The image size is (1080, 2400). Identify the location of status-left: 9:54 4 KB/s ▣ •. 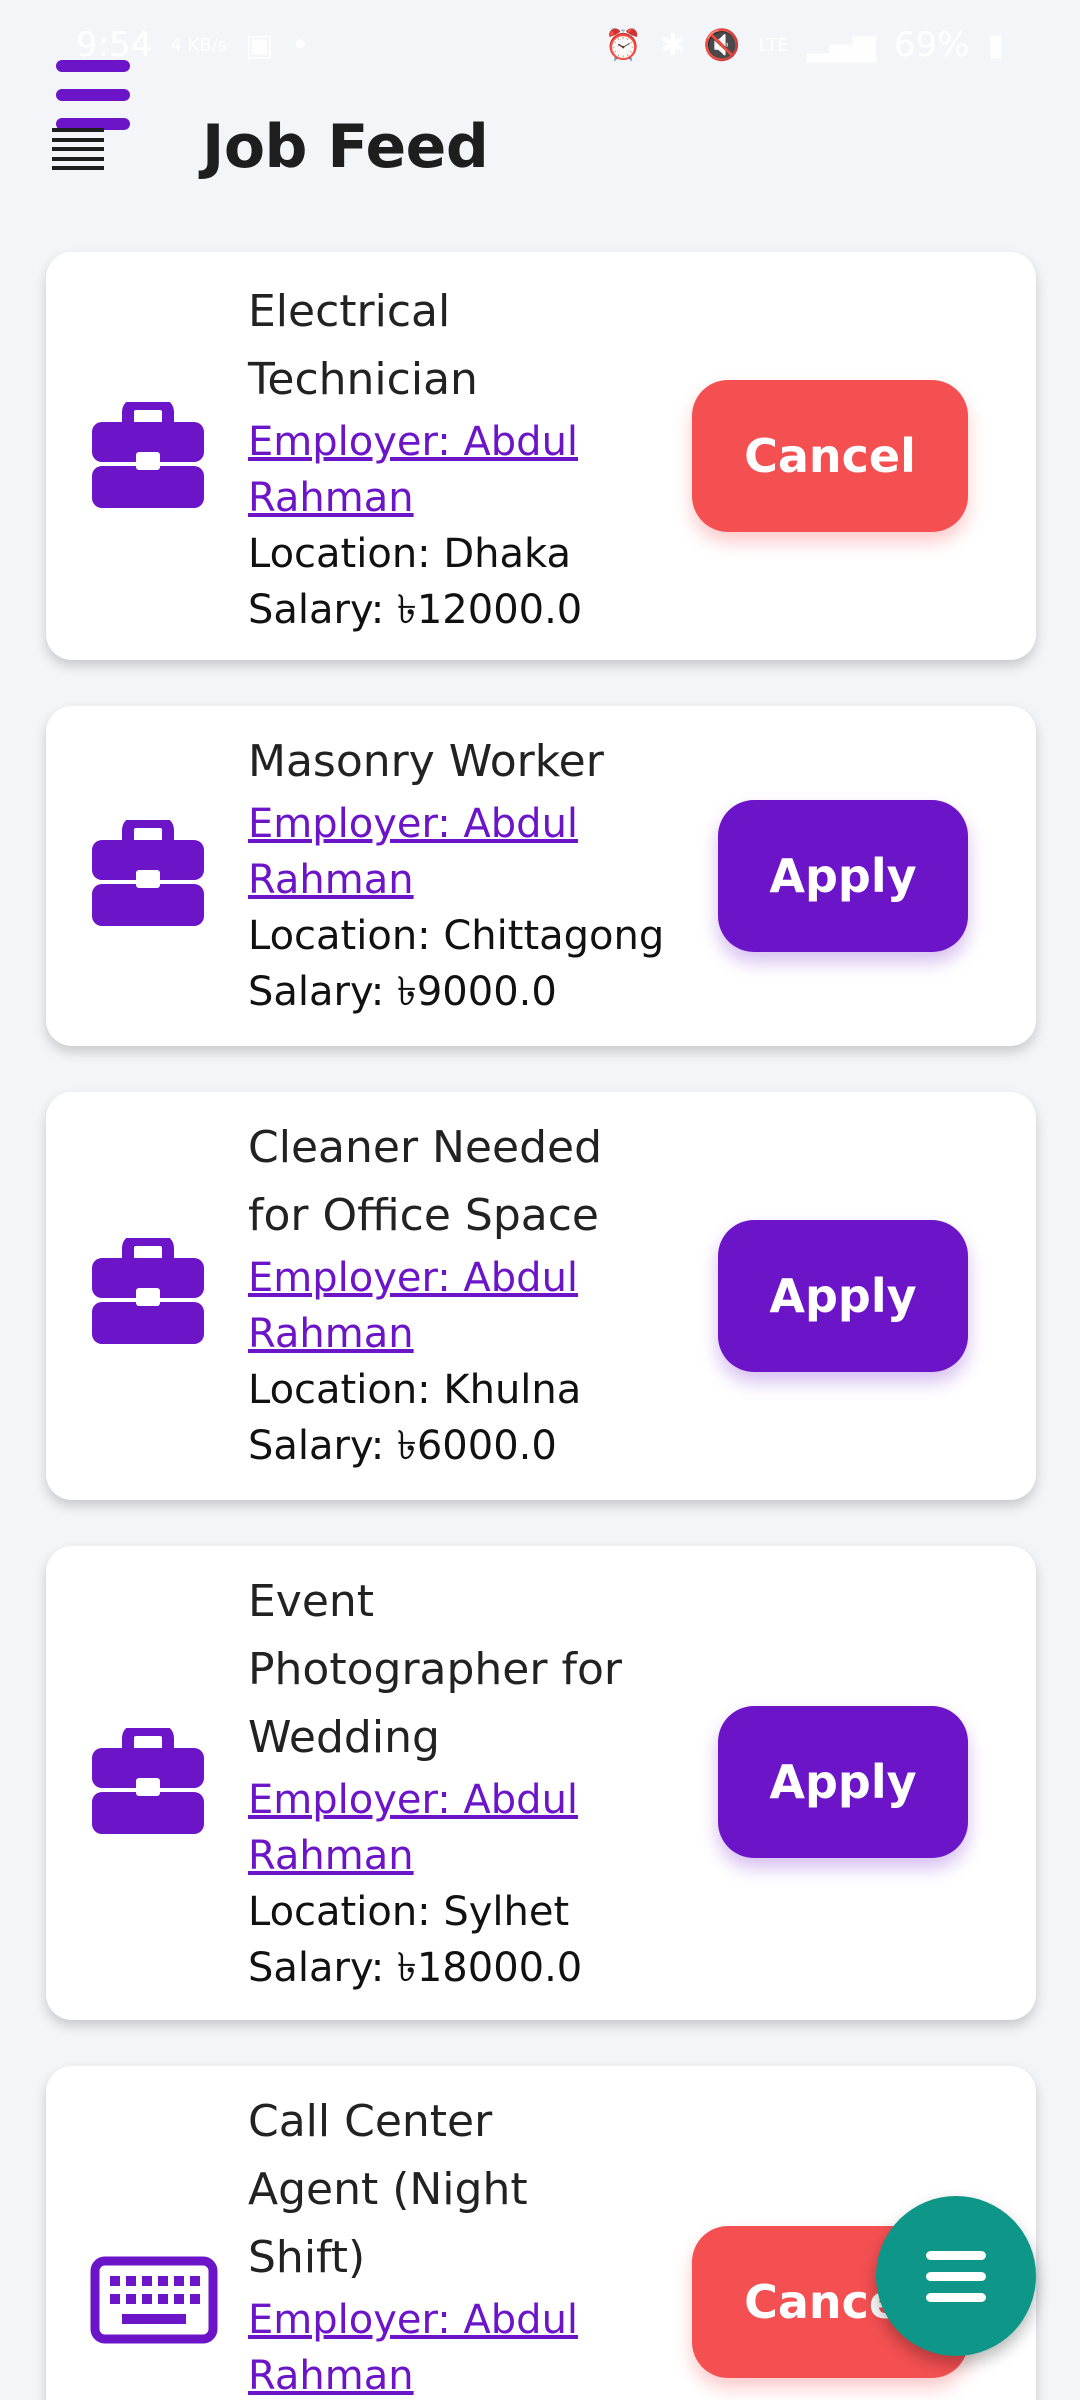
(192, 45).